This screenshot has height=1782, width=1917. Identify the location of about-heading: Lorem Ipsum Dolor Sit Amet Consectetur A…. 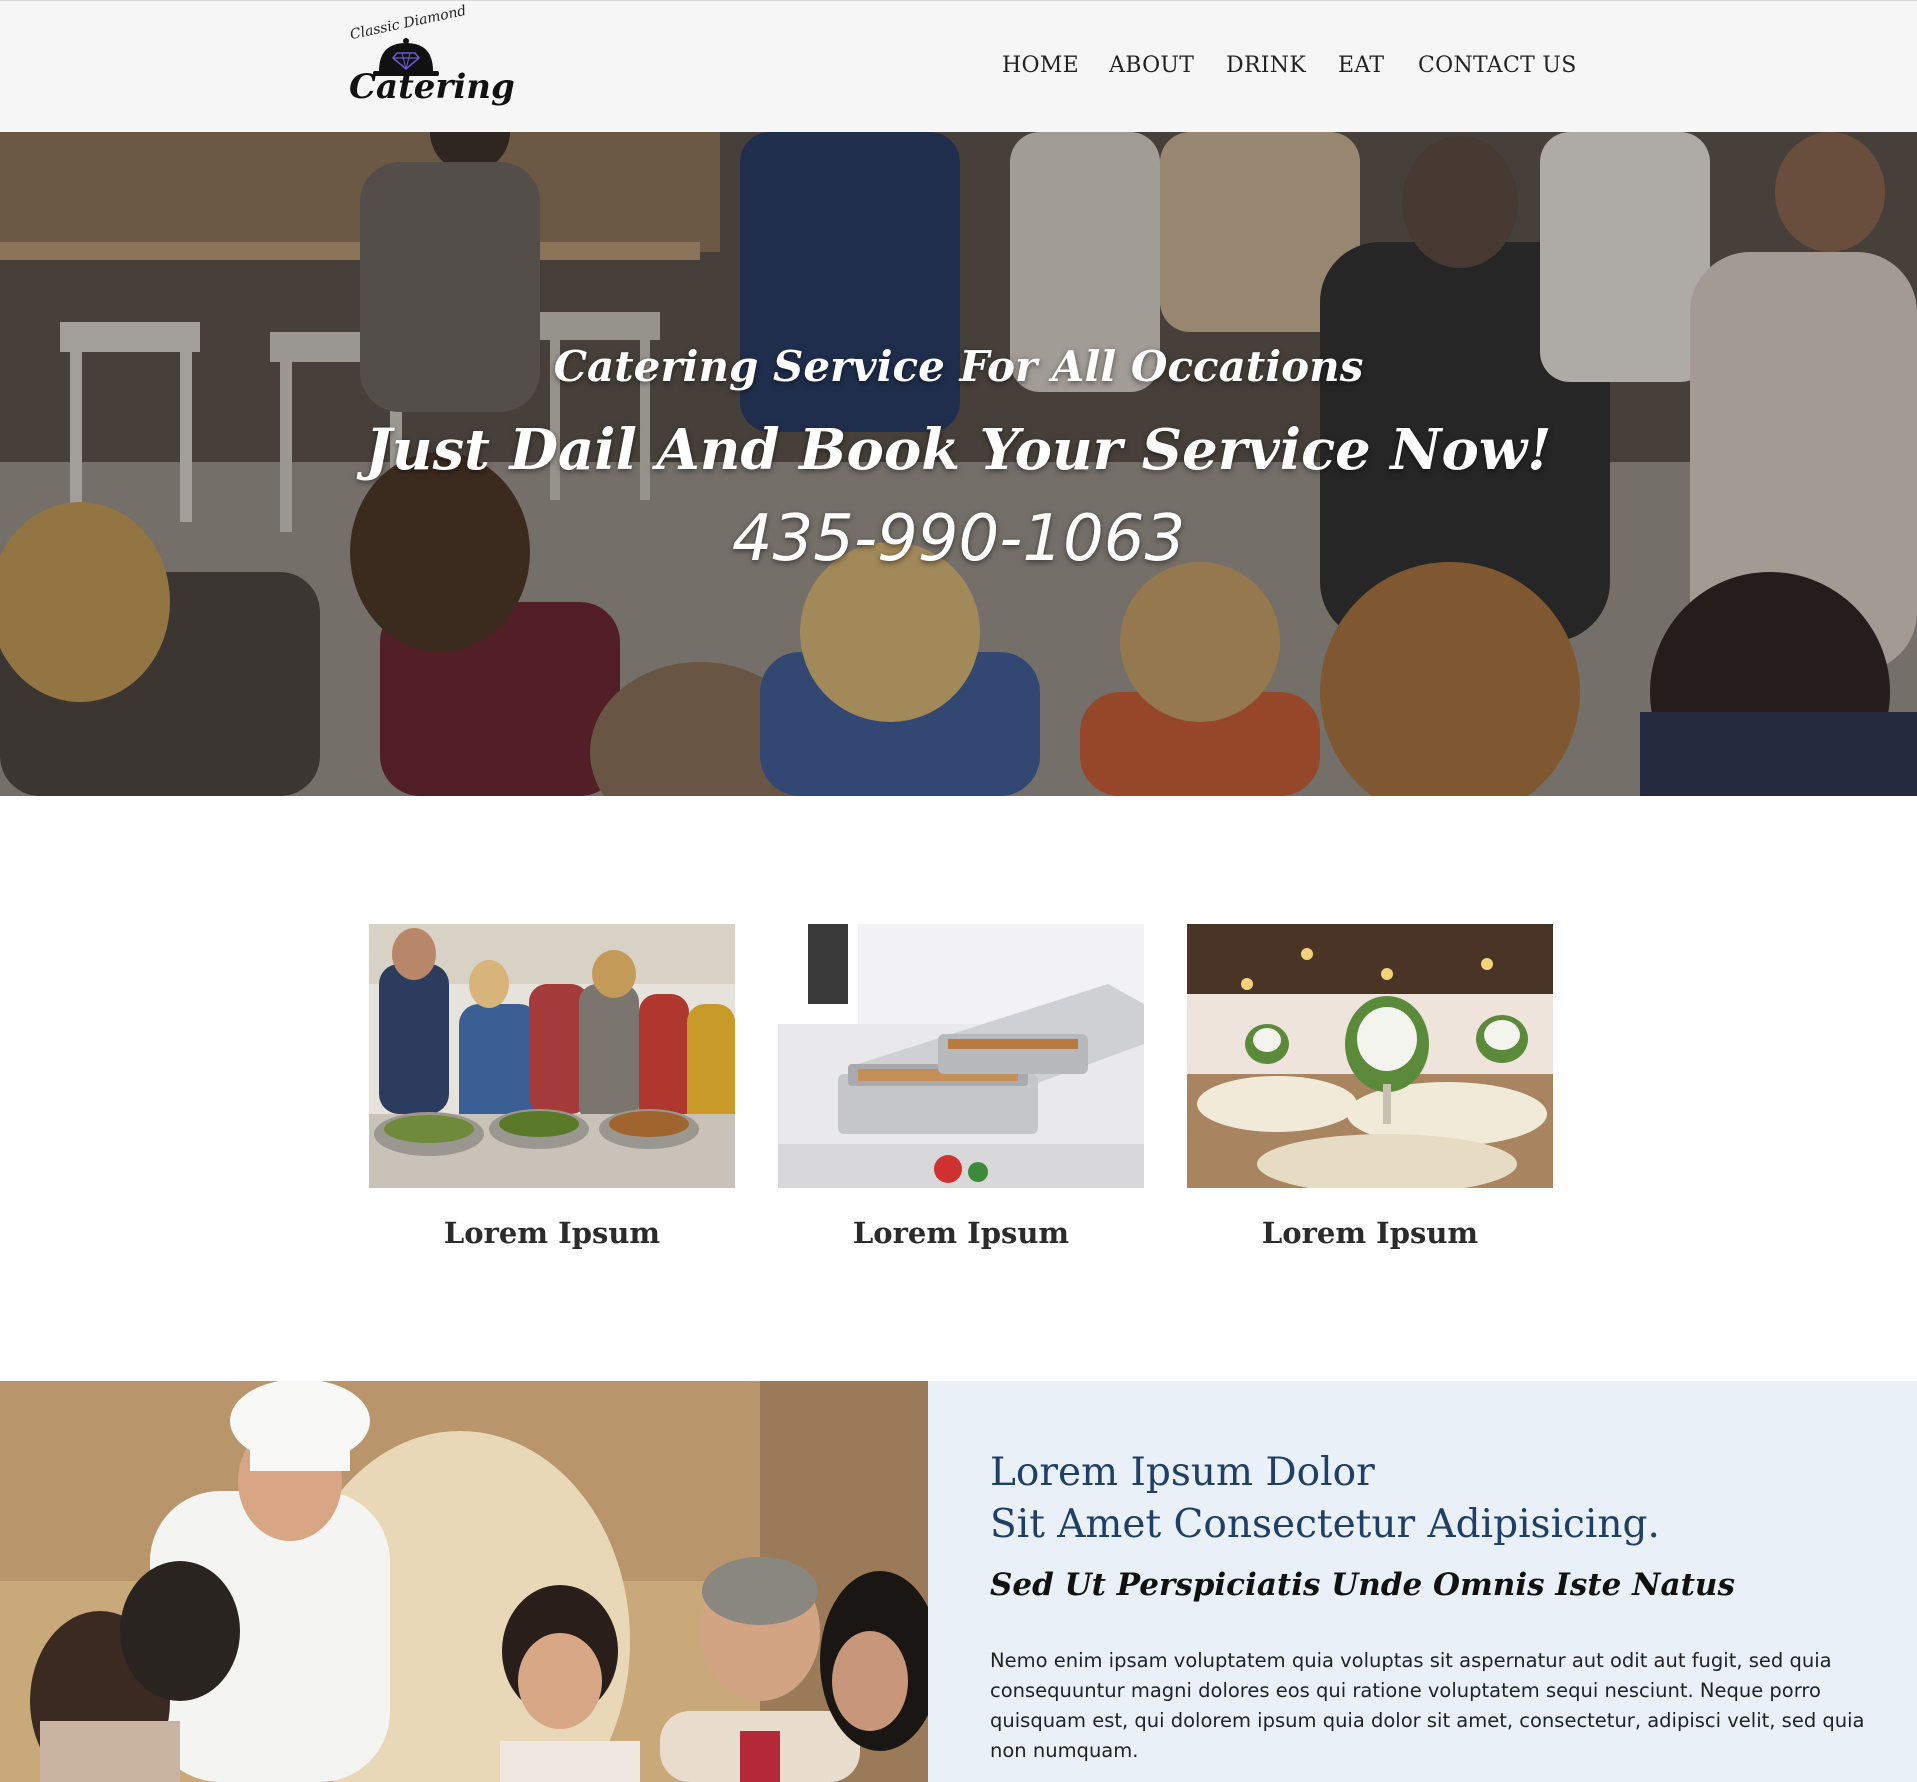
(1325, 1499).